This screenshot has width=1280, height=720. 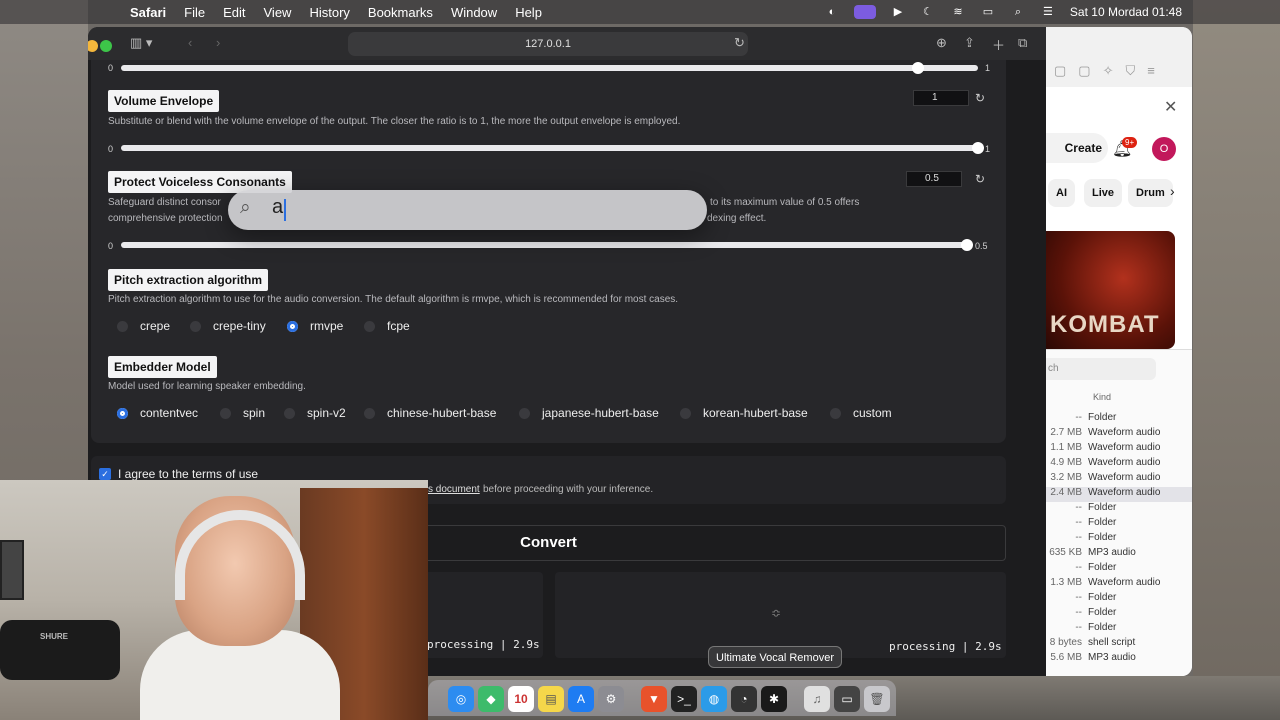 I want to click on menu-clock: Sat 10 Mordad 01:48, so click(x=1126, y=12).